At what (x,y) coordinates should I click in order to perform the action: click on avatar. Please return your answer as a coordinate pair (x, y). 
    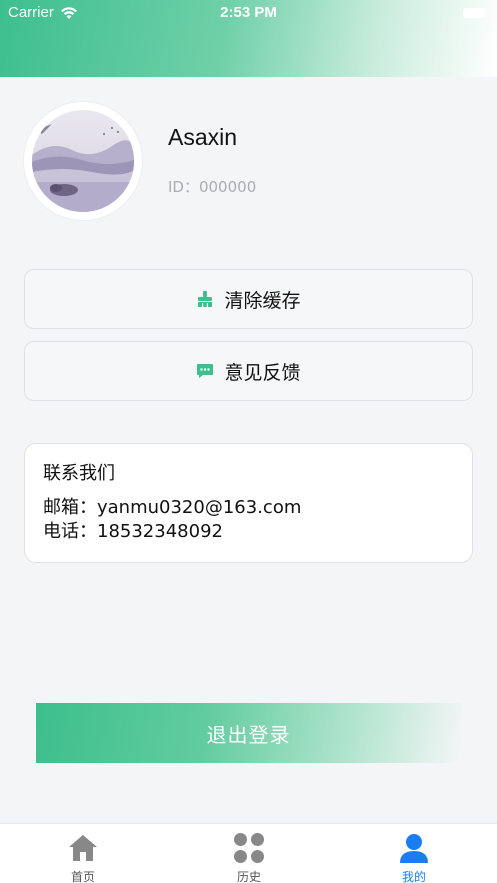
    Looking at the image, I should click on (83, 161).